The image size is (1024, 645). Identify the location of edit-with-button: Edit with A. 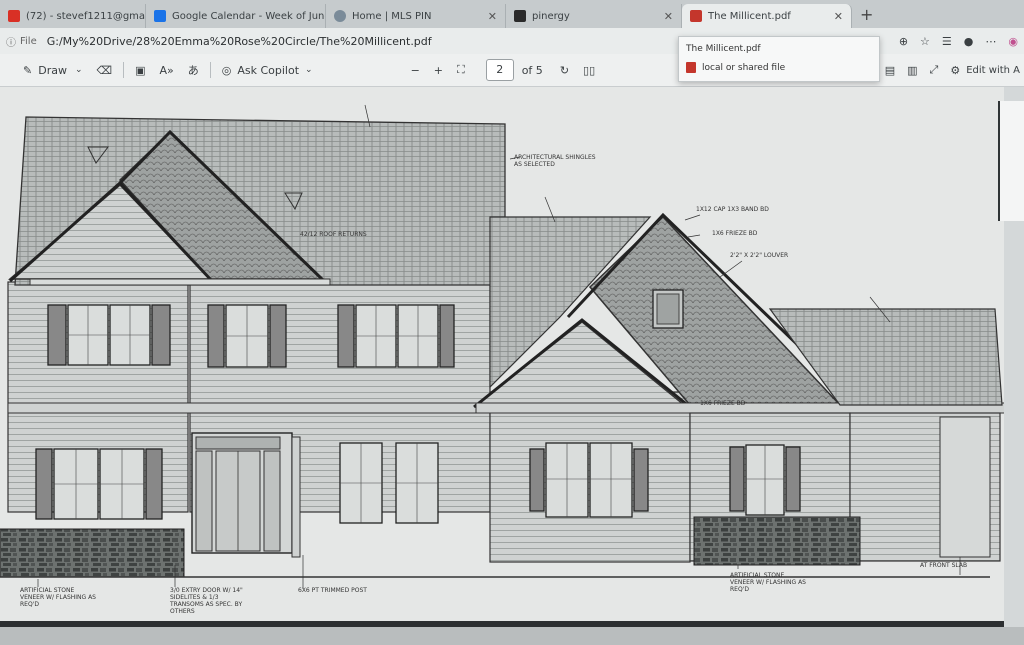
(995, 70).